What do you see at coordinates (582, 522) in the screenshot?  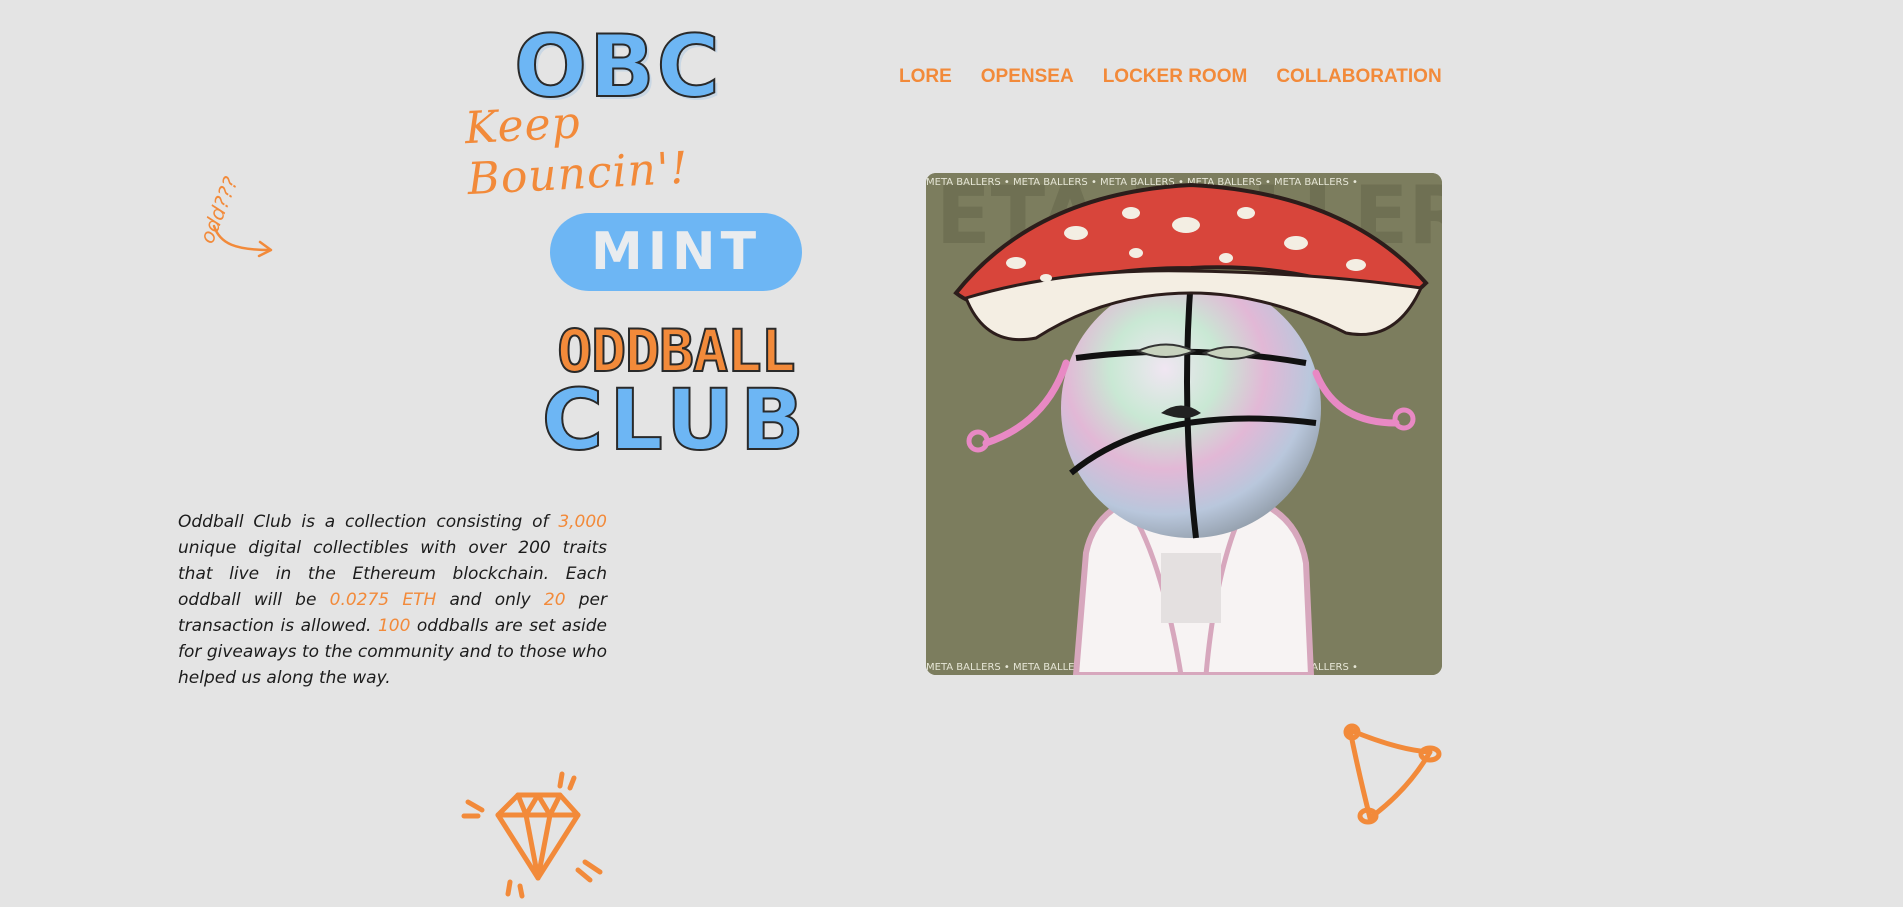 I see `desc-supply: 3,000` at bounding box center [582, 522].